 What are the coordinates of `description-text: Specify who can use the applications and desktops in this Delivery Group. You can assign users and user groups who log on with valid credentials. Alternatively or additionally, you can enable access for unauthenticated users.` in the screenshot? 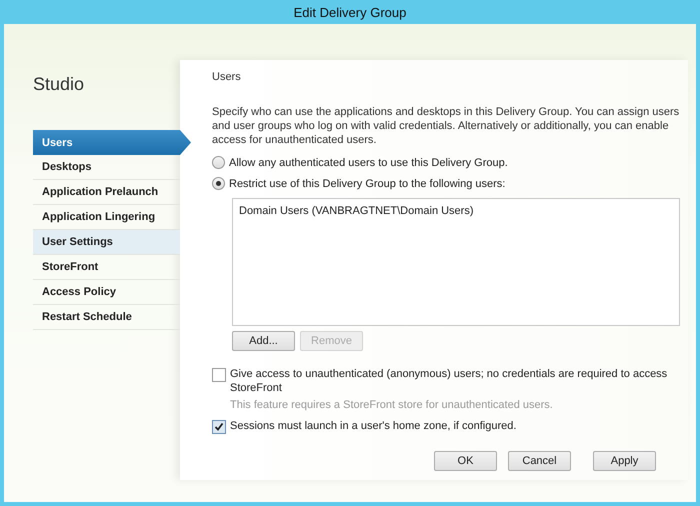 It's located at (446, 126).